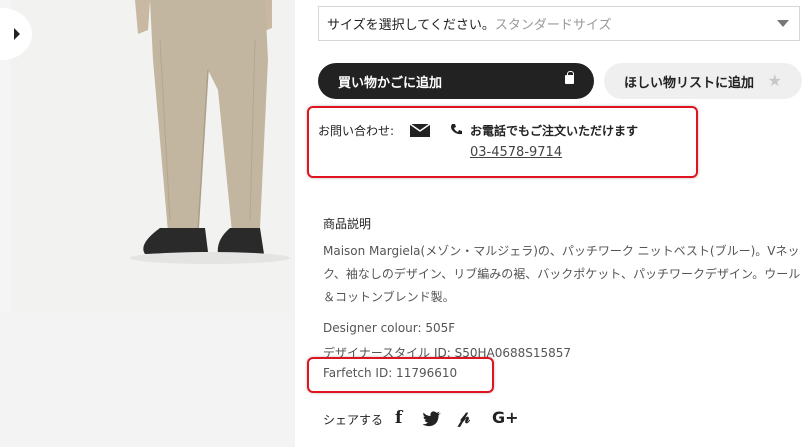 This screenshot has width=812, height=447. Describe the element at coordinates (505, 417) in the screenshot. I see `google-plus-icon: G+` at that location.